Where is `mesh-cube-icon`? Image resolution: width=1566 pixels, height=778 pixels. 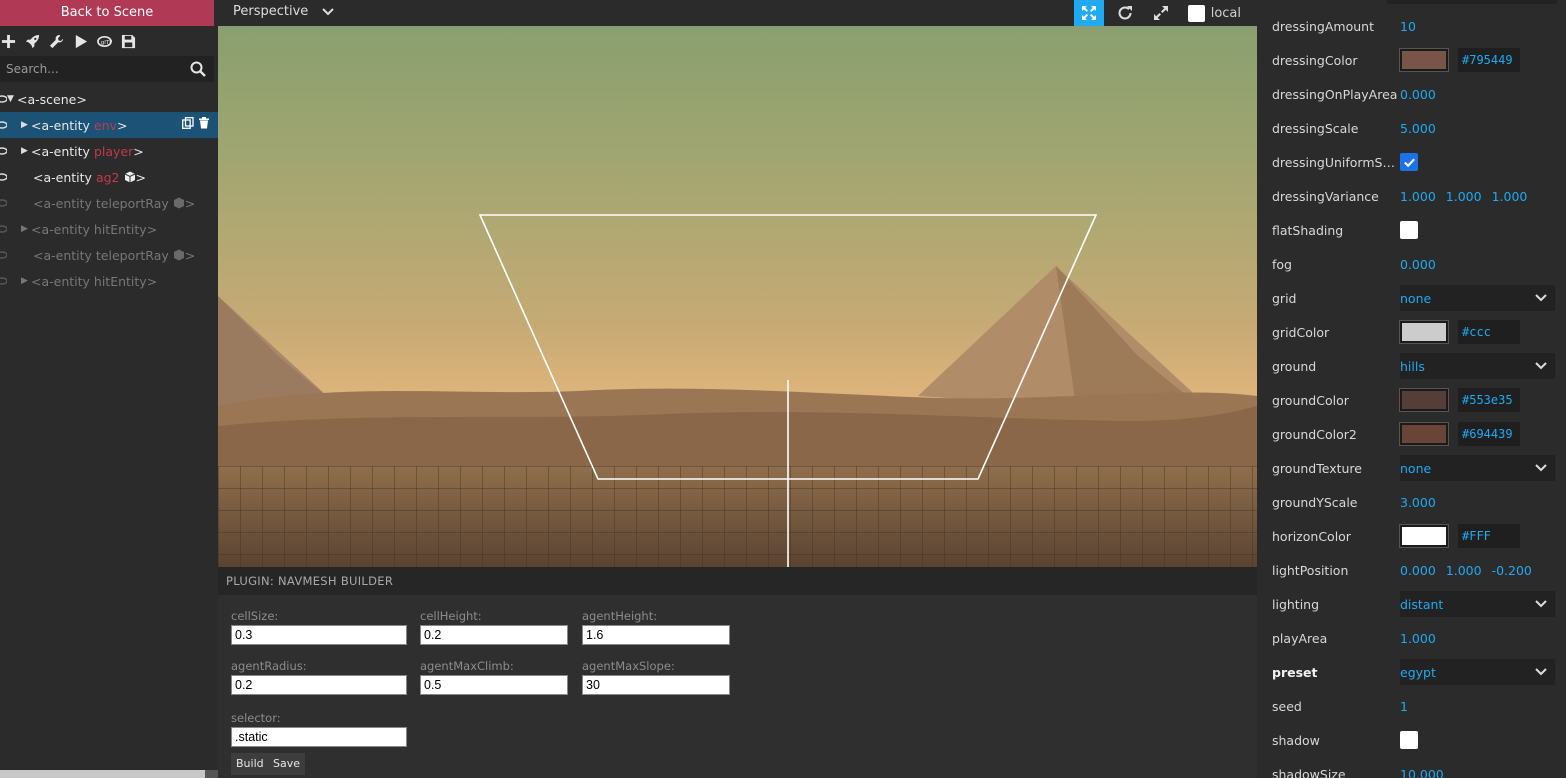 mesh-cube-icon is located at coordinates (178, 203).